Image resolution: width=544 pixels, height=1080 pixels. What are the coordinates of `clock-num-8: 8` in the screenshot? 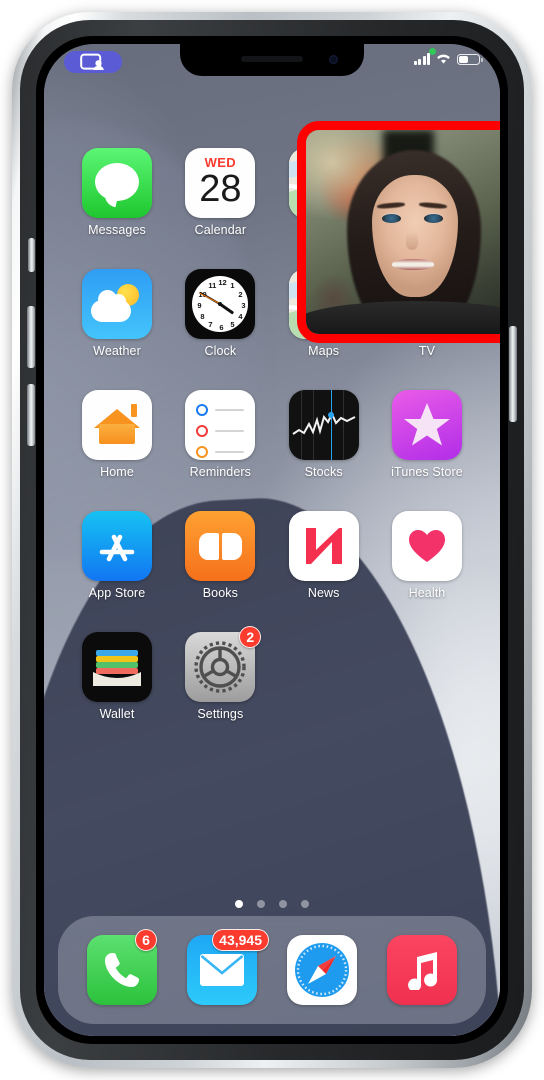 It's located at (202, 316).